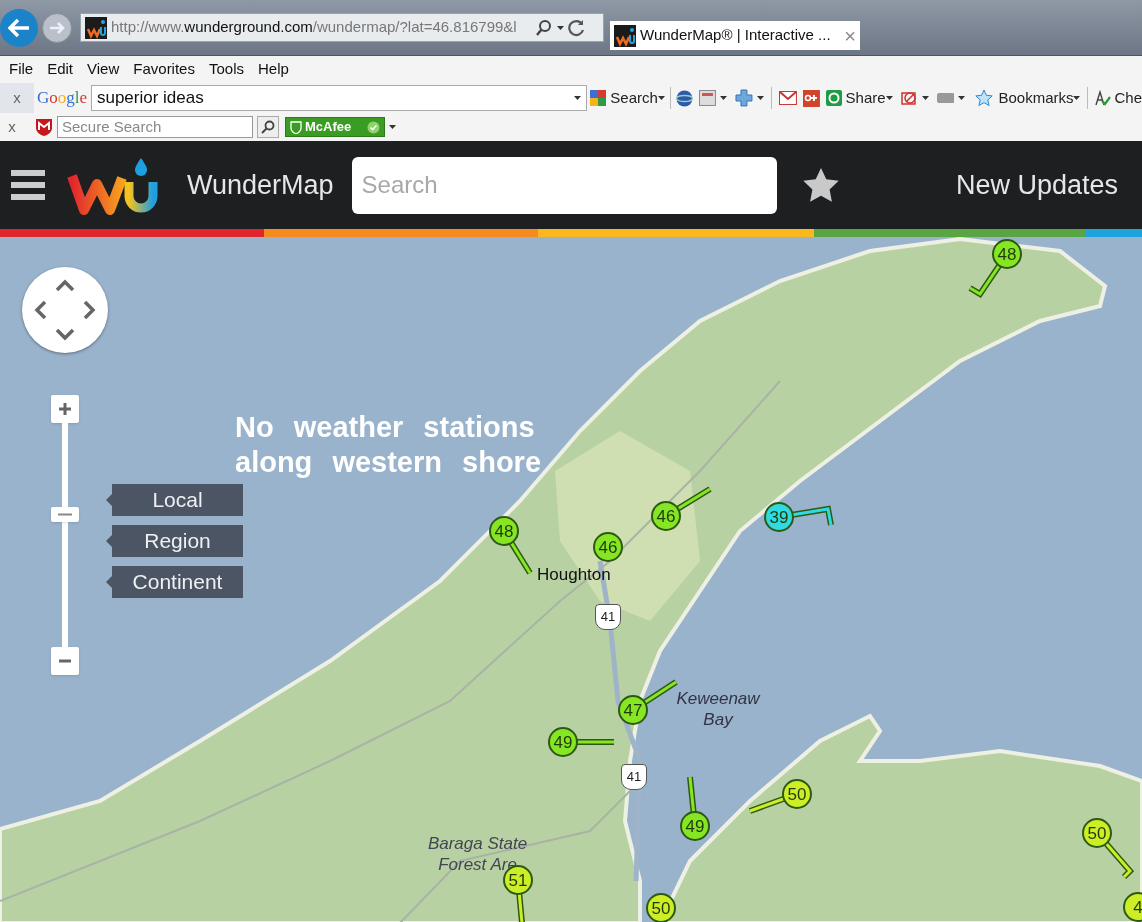 The width and height of the screenshot is (1142, 922). I want to click on search-button, so click(268, 127).